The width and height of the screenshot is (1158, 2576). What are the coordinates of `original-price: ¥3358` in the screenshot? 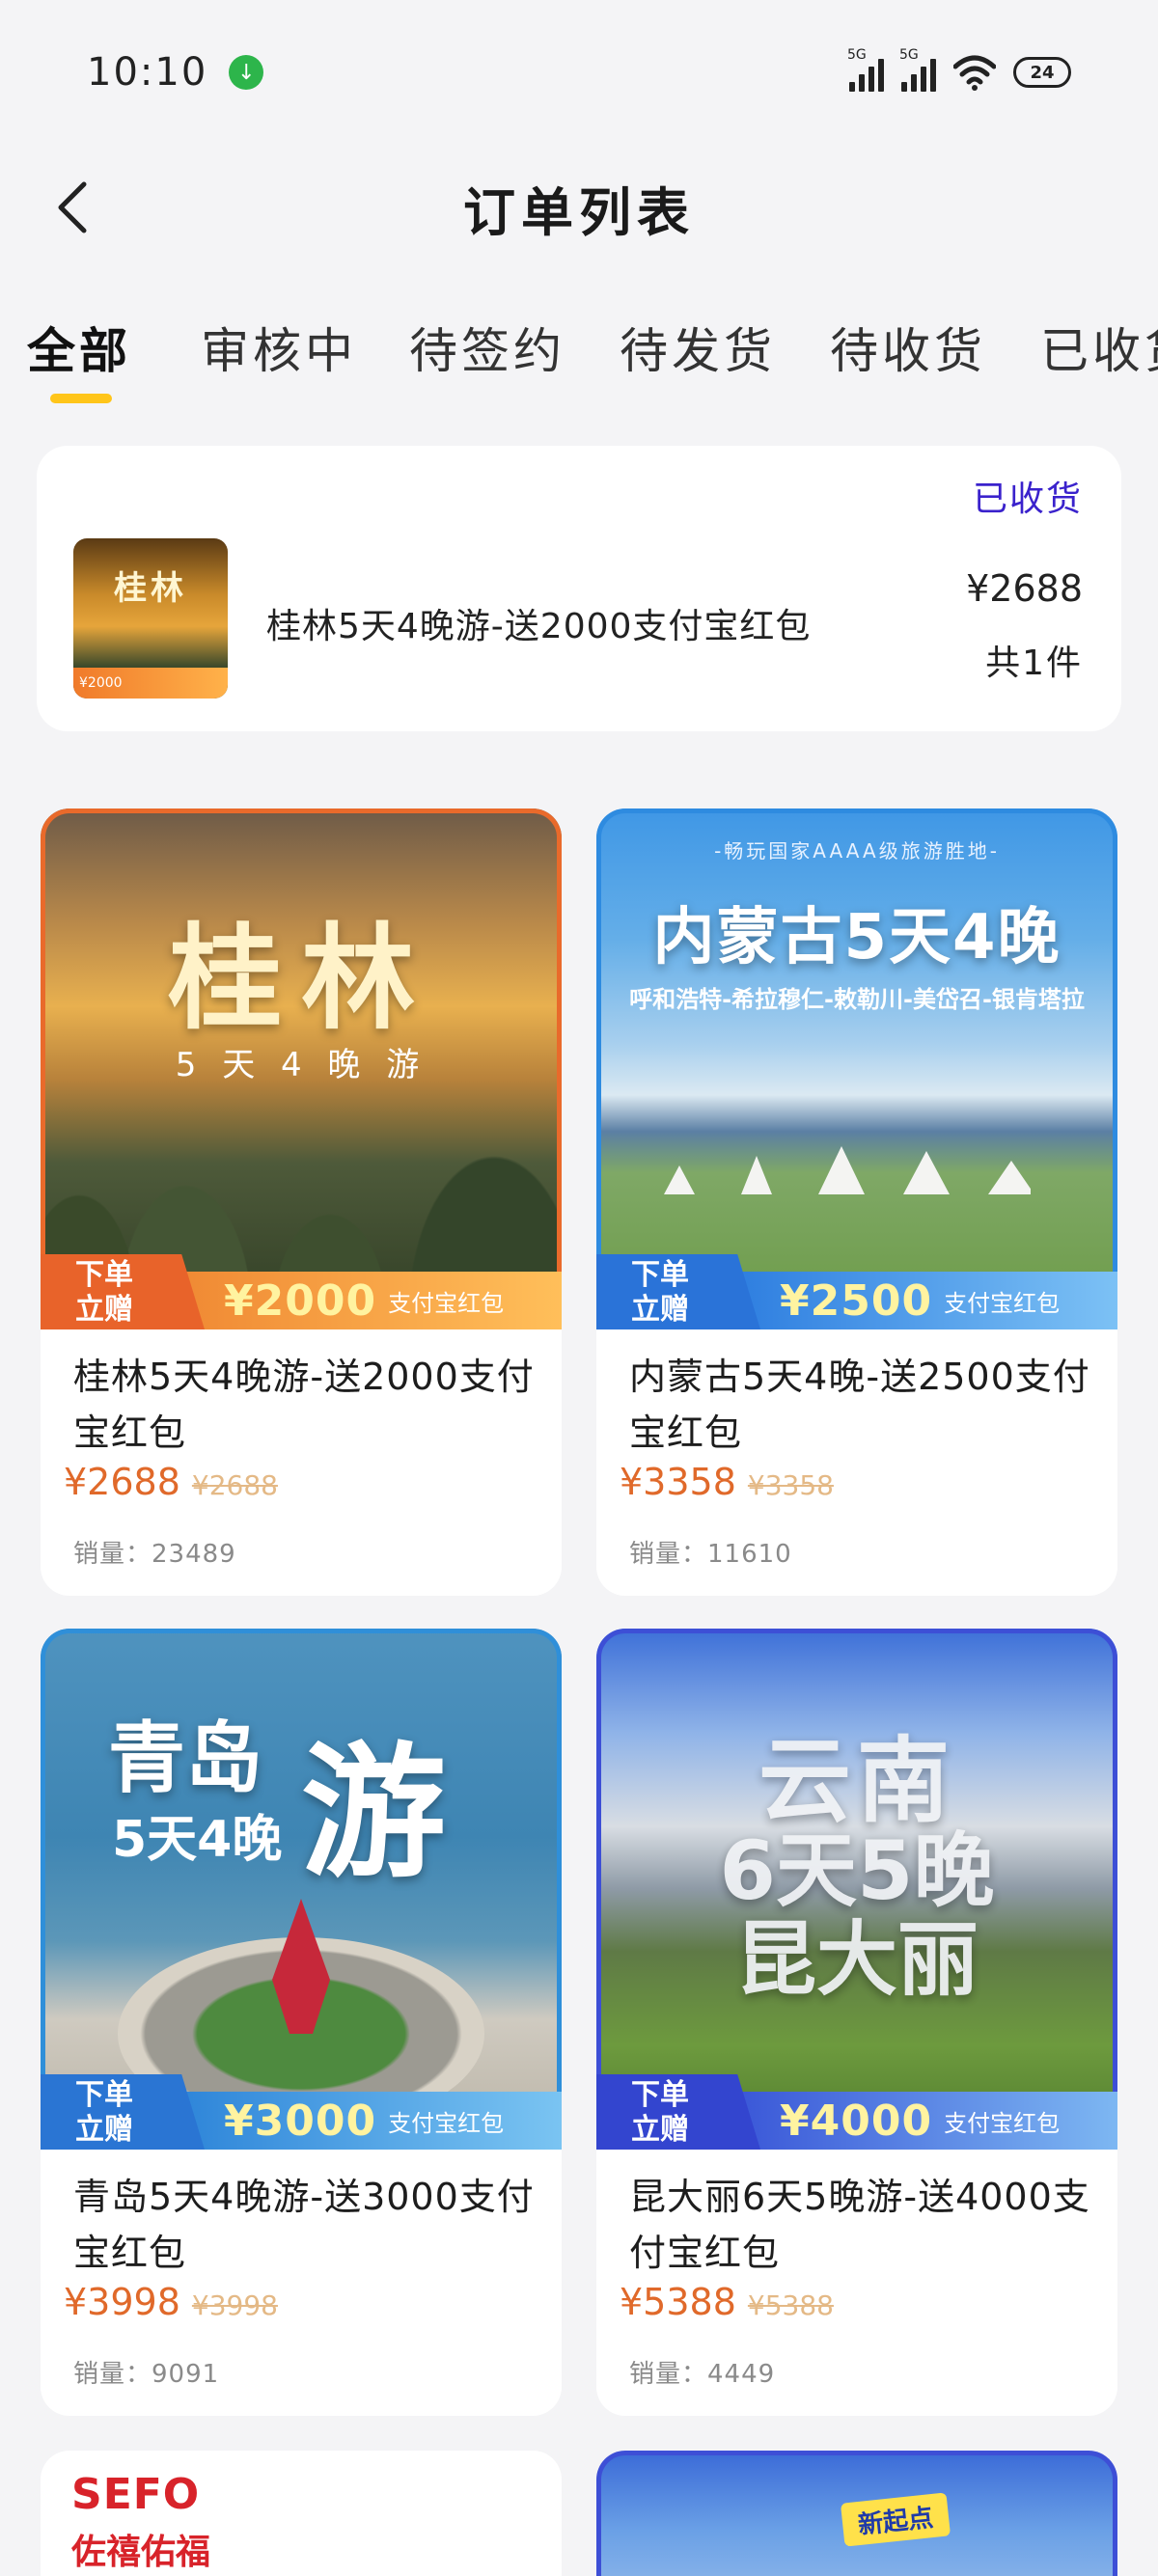 It's located at (790, 1485).